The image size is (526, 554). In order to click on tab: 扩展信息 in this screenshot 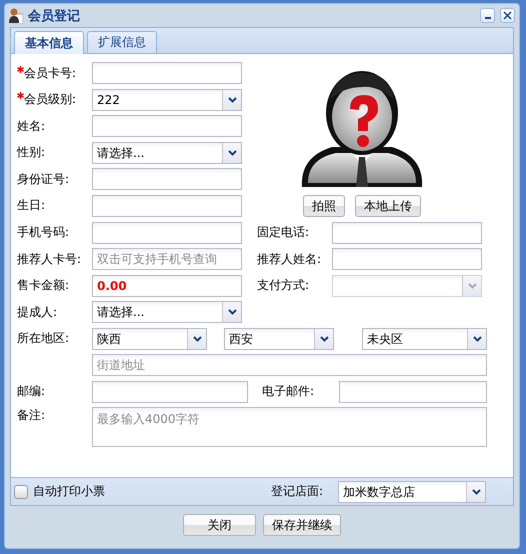, I will do `click(122, 42)`.